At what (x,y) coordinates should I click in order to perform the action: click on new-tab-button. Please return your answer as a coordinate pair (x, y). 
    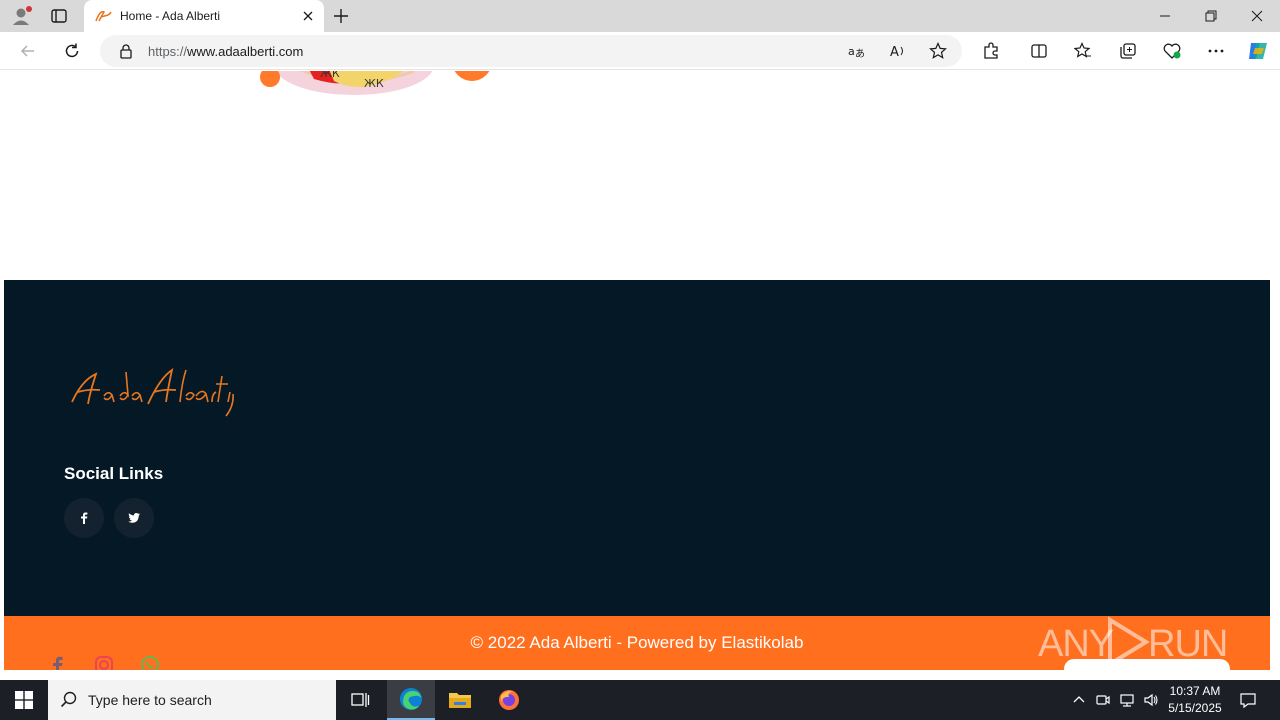
    Looking at the image, I should click on (341, 16).